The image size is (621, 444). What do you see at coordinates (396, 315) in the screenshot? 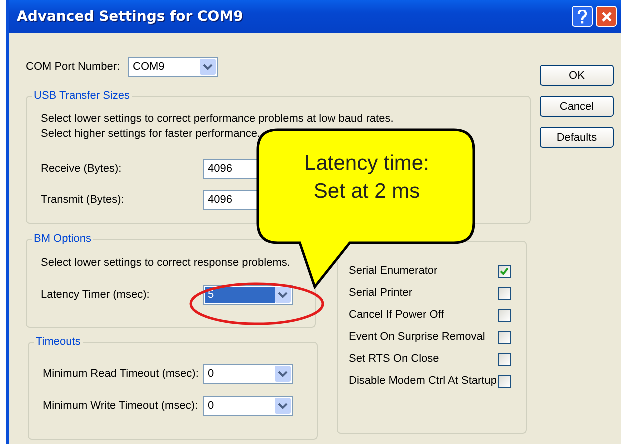
I see `option-label: Cancel If Power Off` at bounding box center [396, 315].